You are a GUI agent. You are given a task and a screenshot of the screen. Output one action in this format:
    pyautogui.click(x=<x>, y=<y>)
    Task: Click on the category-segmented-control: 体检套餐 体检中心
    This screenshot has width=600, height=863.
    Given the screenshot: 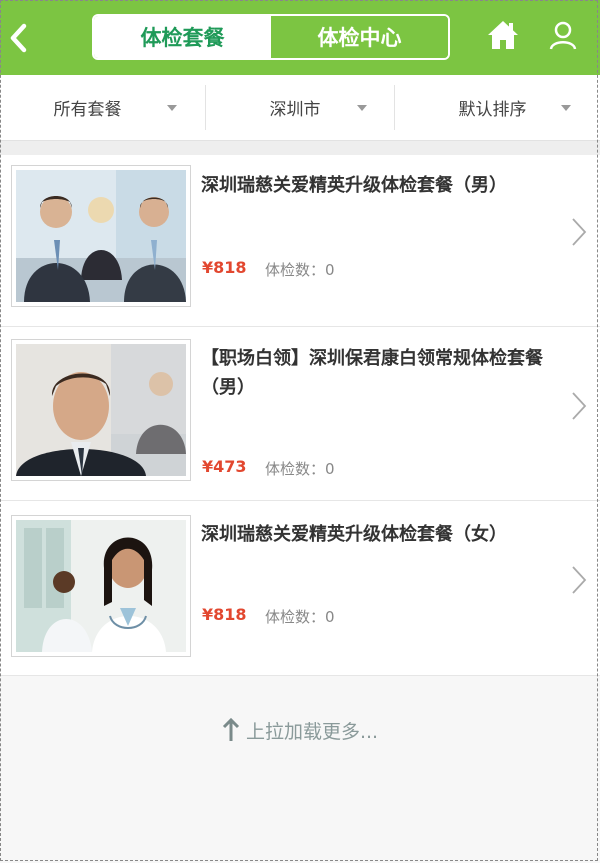 What is the action you would take?
    pyautogui.click(x=271, y=37)
    